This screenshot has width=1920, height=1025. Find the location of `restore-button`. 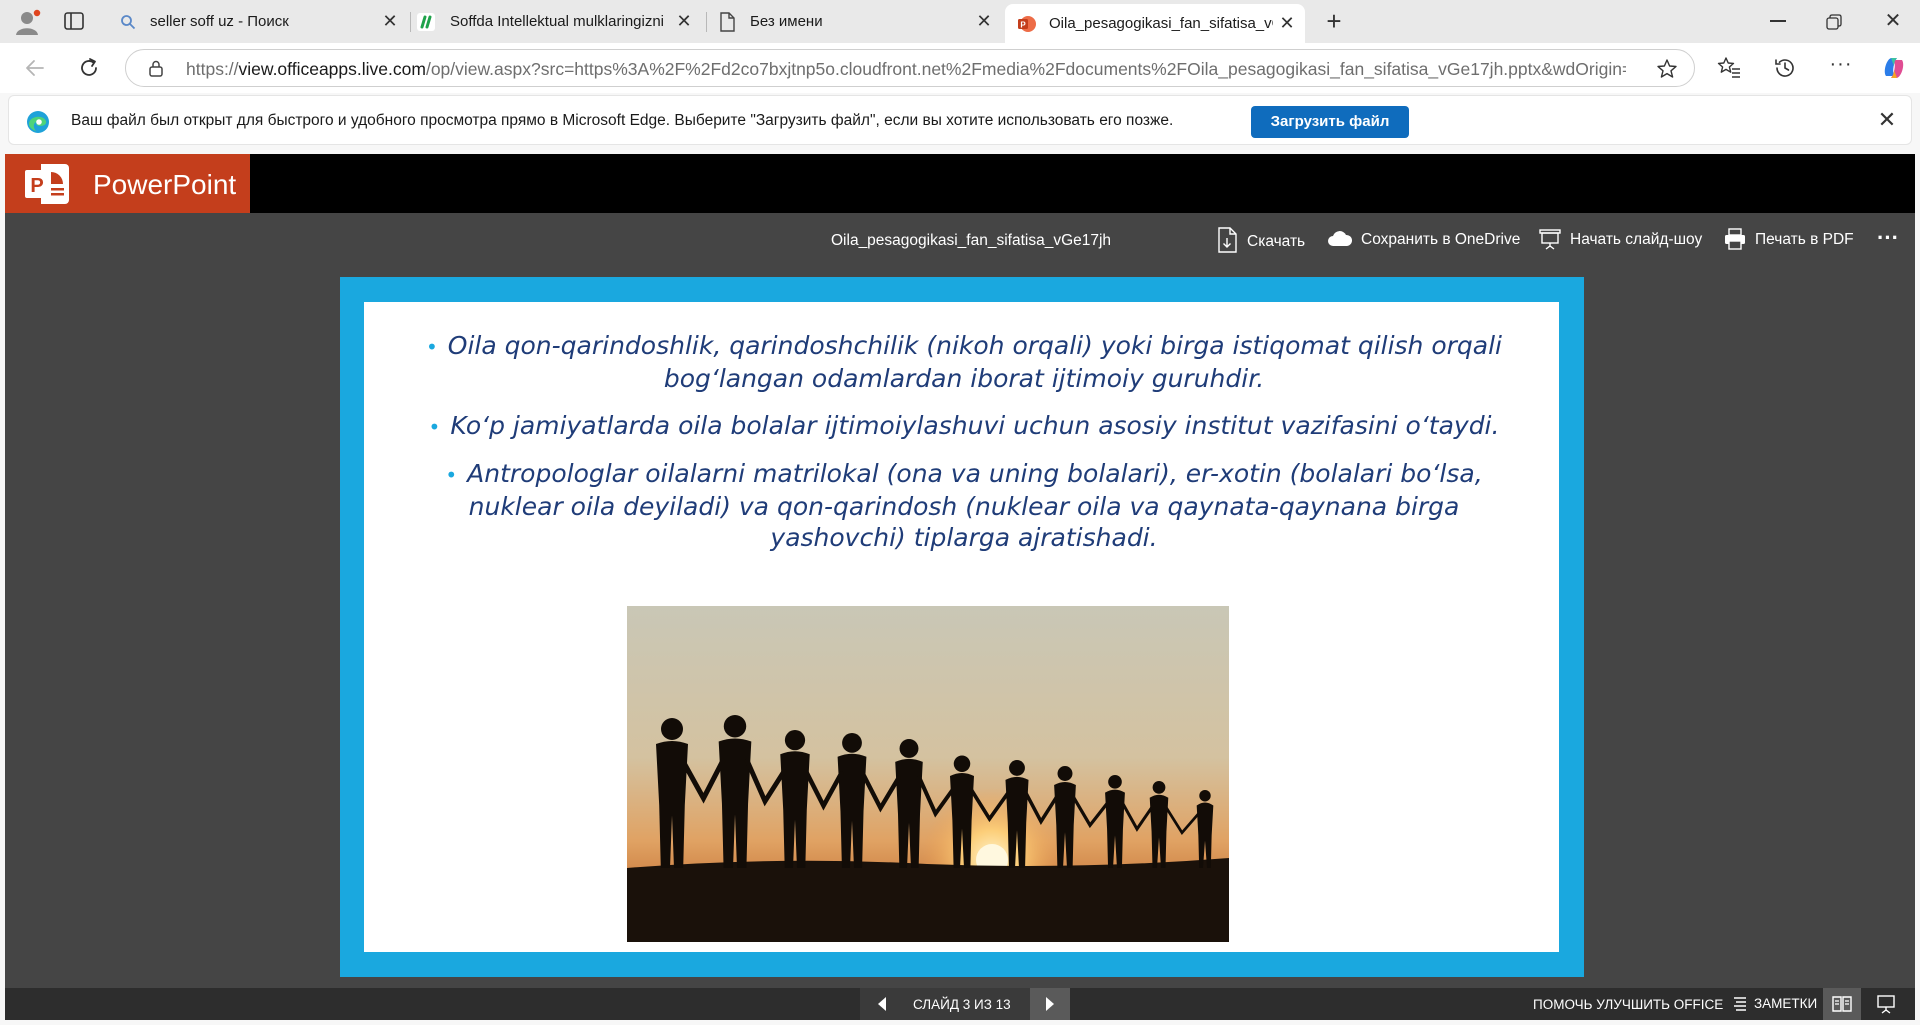

restore-button is located at coordinates (1834, 22).